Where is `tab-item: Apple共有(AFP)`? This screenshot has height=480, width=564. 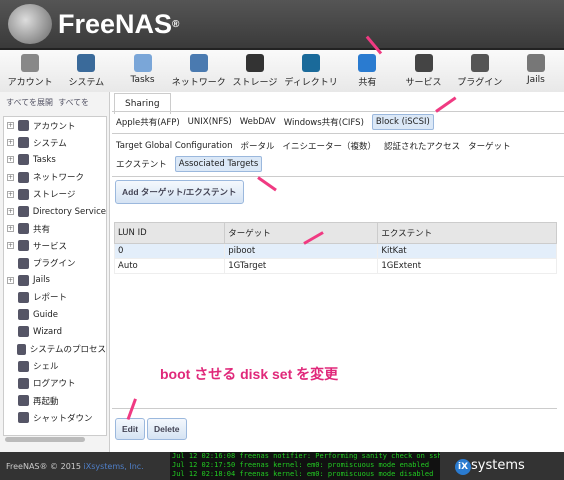
tab-item: Apple共有(AFP) is located at coordinates (148, 122).